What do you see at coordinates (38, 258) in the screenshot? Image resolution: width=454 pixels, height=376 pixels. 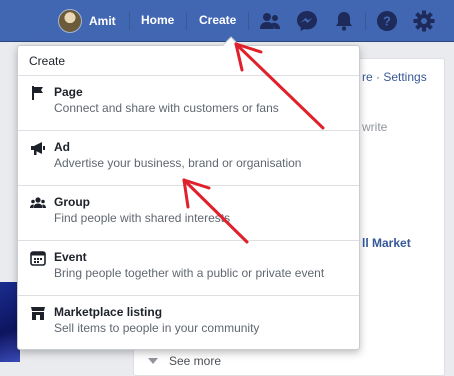 I see `calendar-icon` at bounding box center [38, 258].